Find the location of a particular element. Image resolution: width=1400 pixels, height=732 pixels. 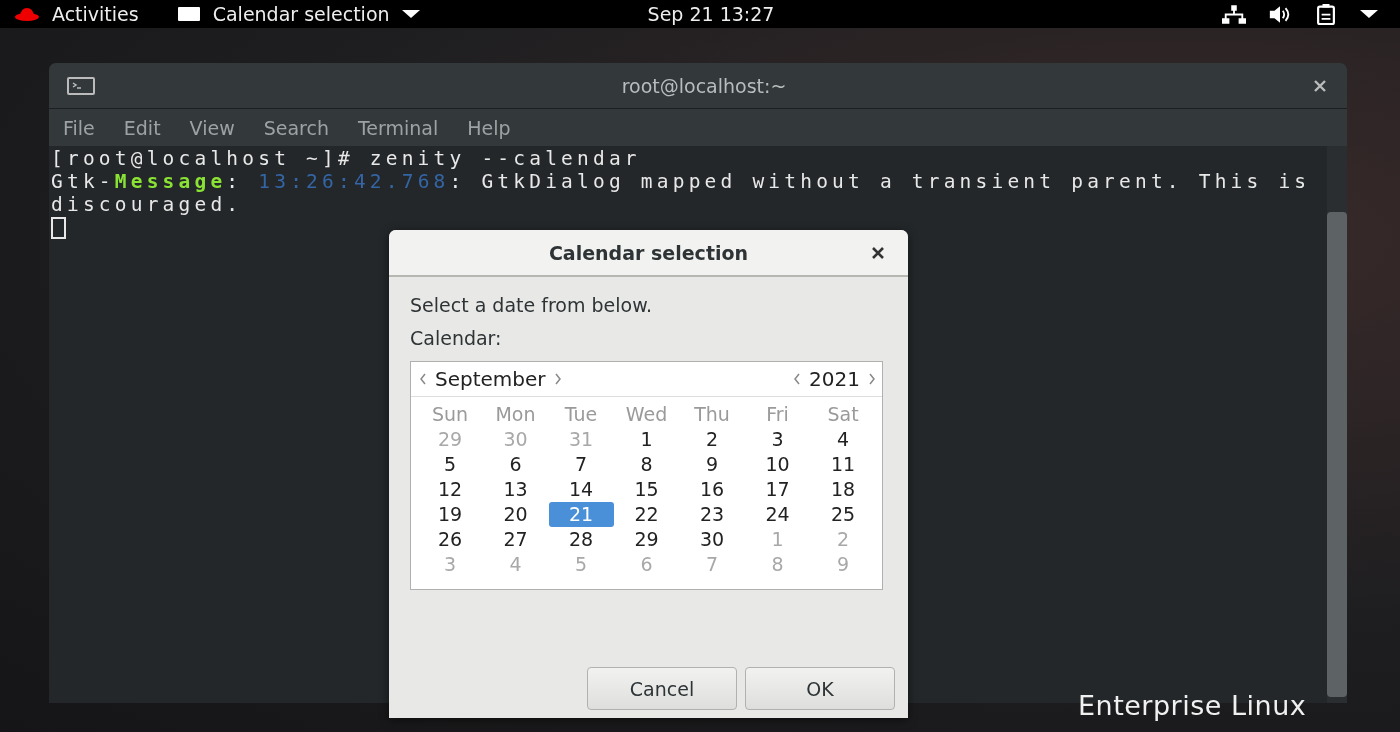

year-label: 2021 is located at coordinates (834, 379).